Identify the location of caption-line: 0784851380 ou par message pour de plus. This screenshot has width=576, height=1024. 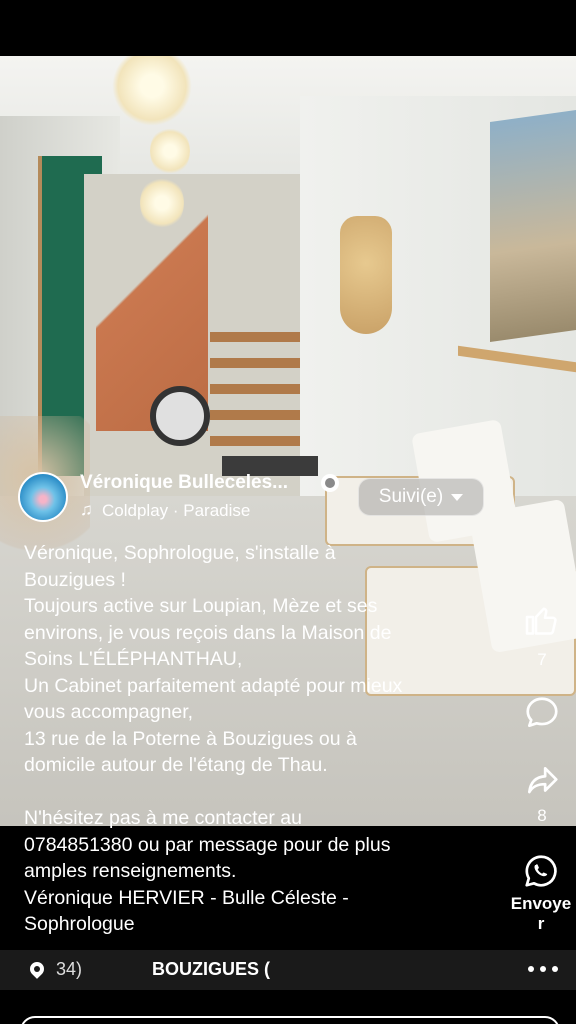
(207, 844).